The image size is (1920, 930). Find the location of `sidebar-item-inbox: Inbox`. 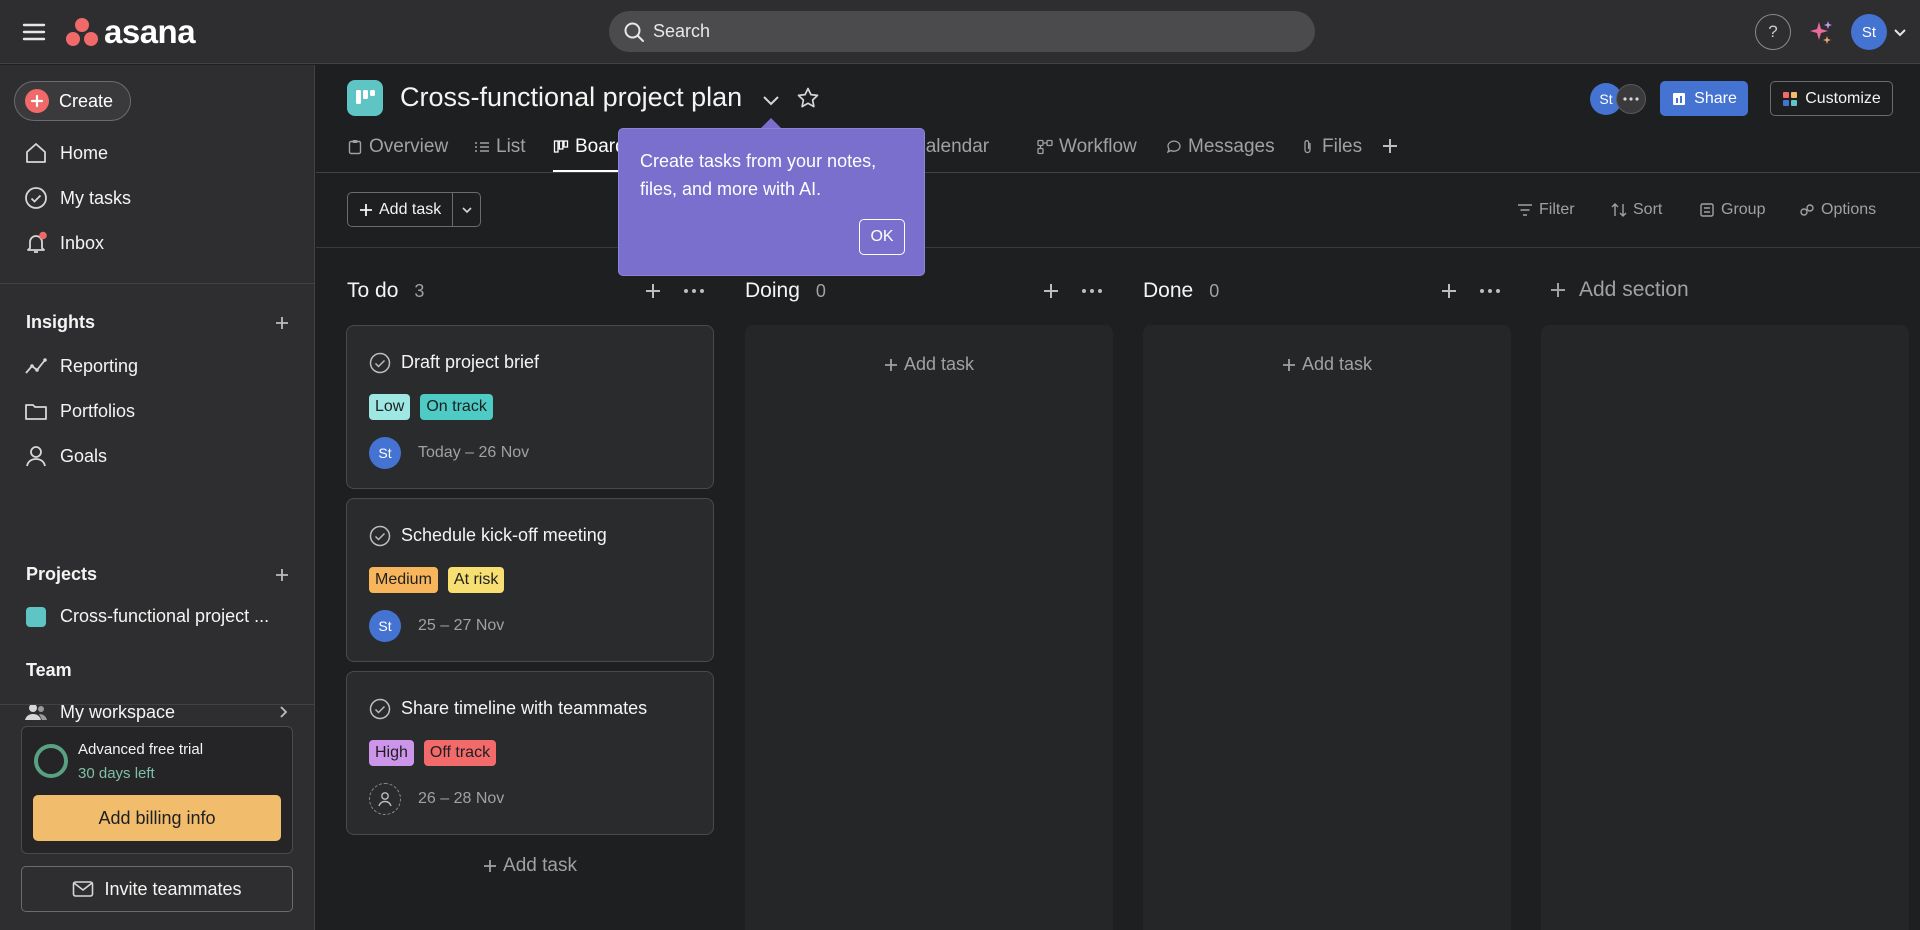

sidebar-item-inbox: Inbox is located at coordinates (159, 243).